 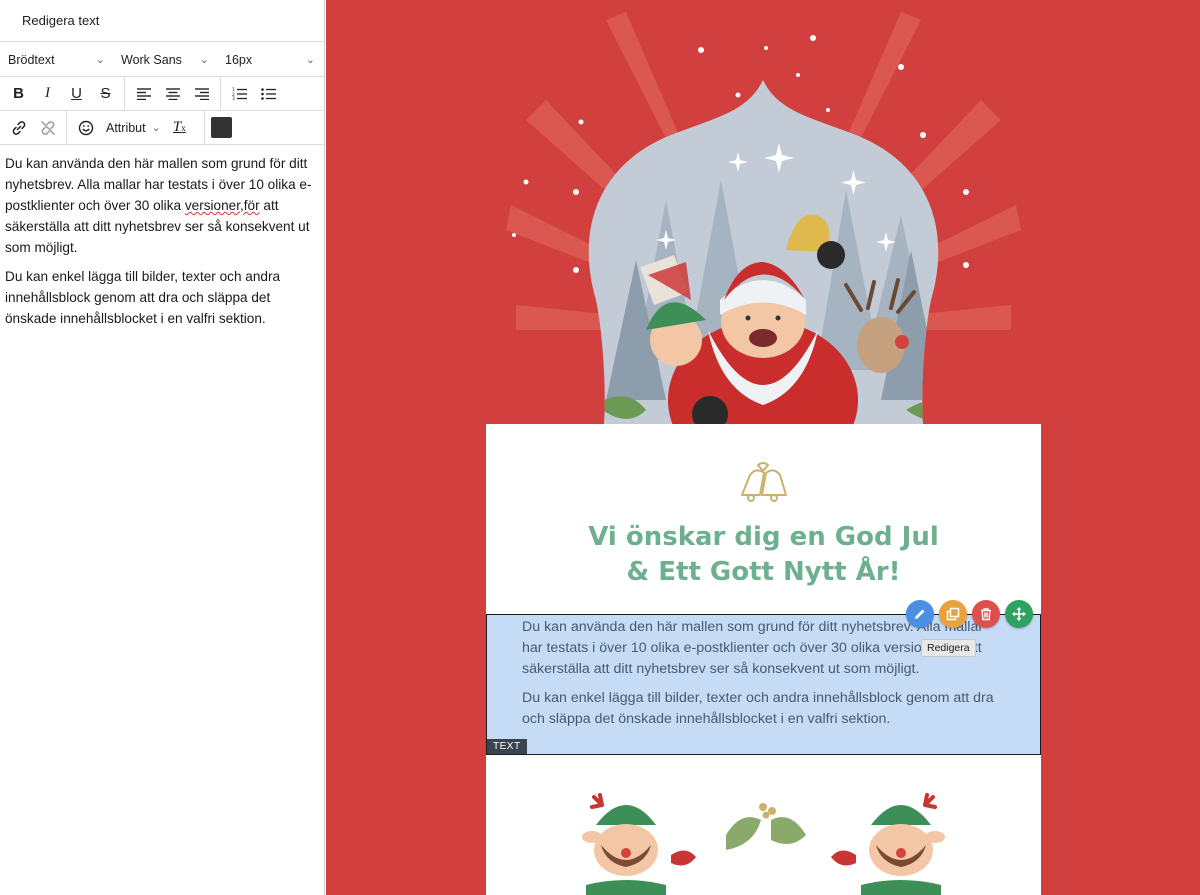 I want to click on insert-toolbar: Attribut ⌄ Tx, so click(x=162, y=128).